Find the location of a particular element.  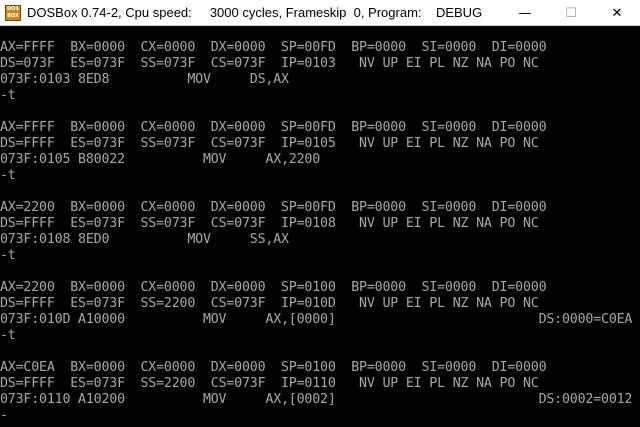

window-controls: — ☐ ✕ is located at coordinates (571, 13).